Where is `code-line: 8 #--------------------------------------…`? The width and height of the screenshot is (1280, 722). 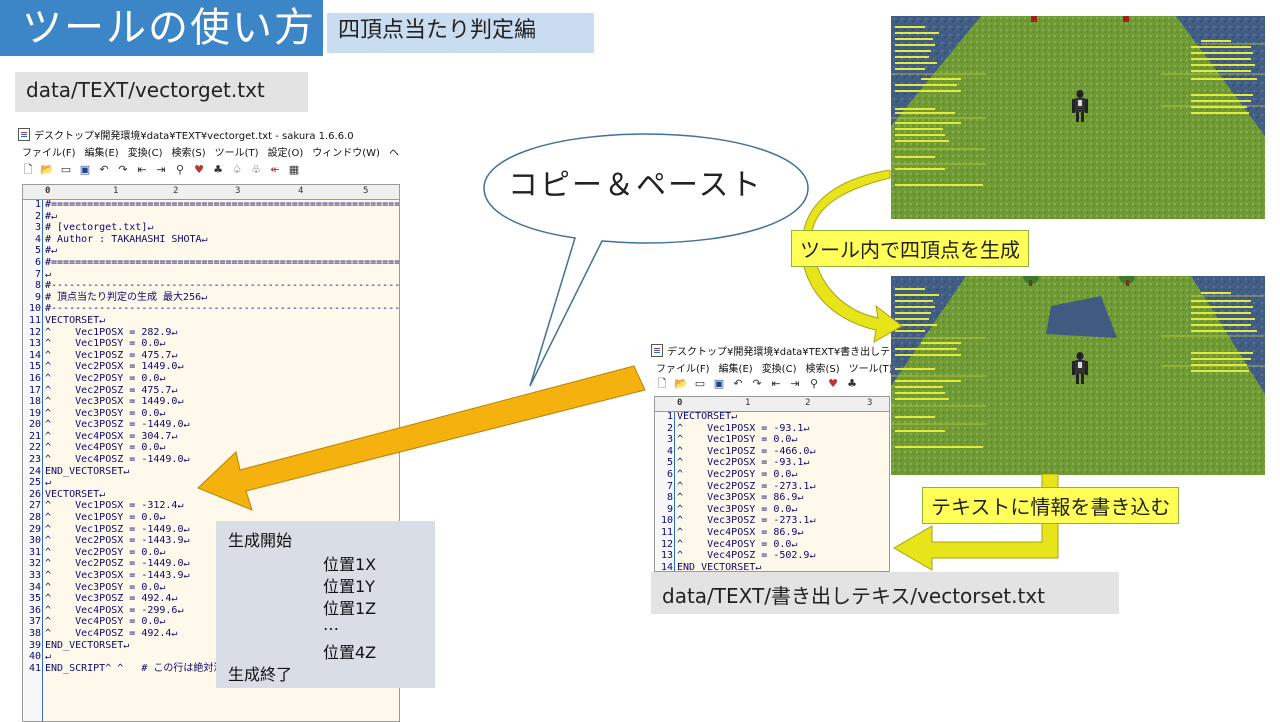 code-line: 8 #--------------------------------------… is located at coordinates (211, 286).